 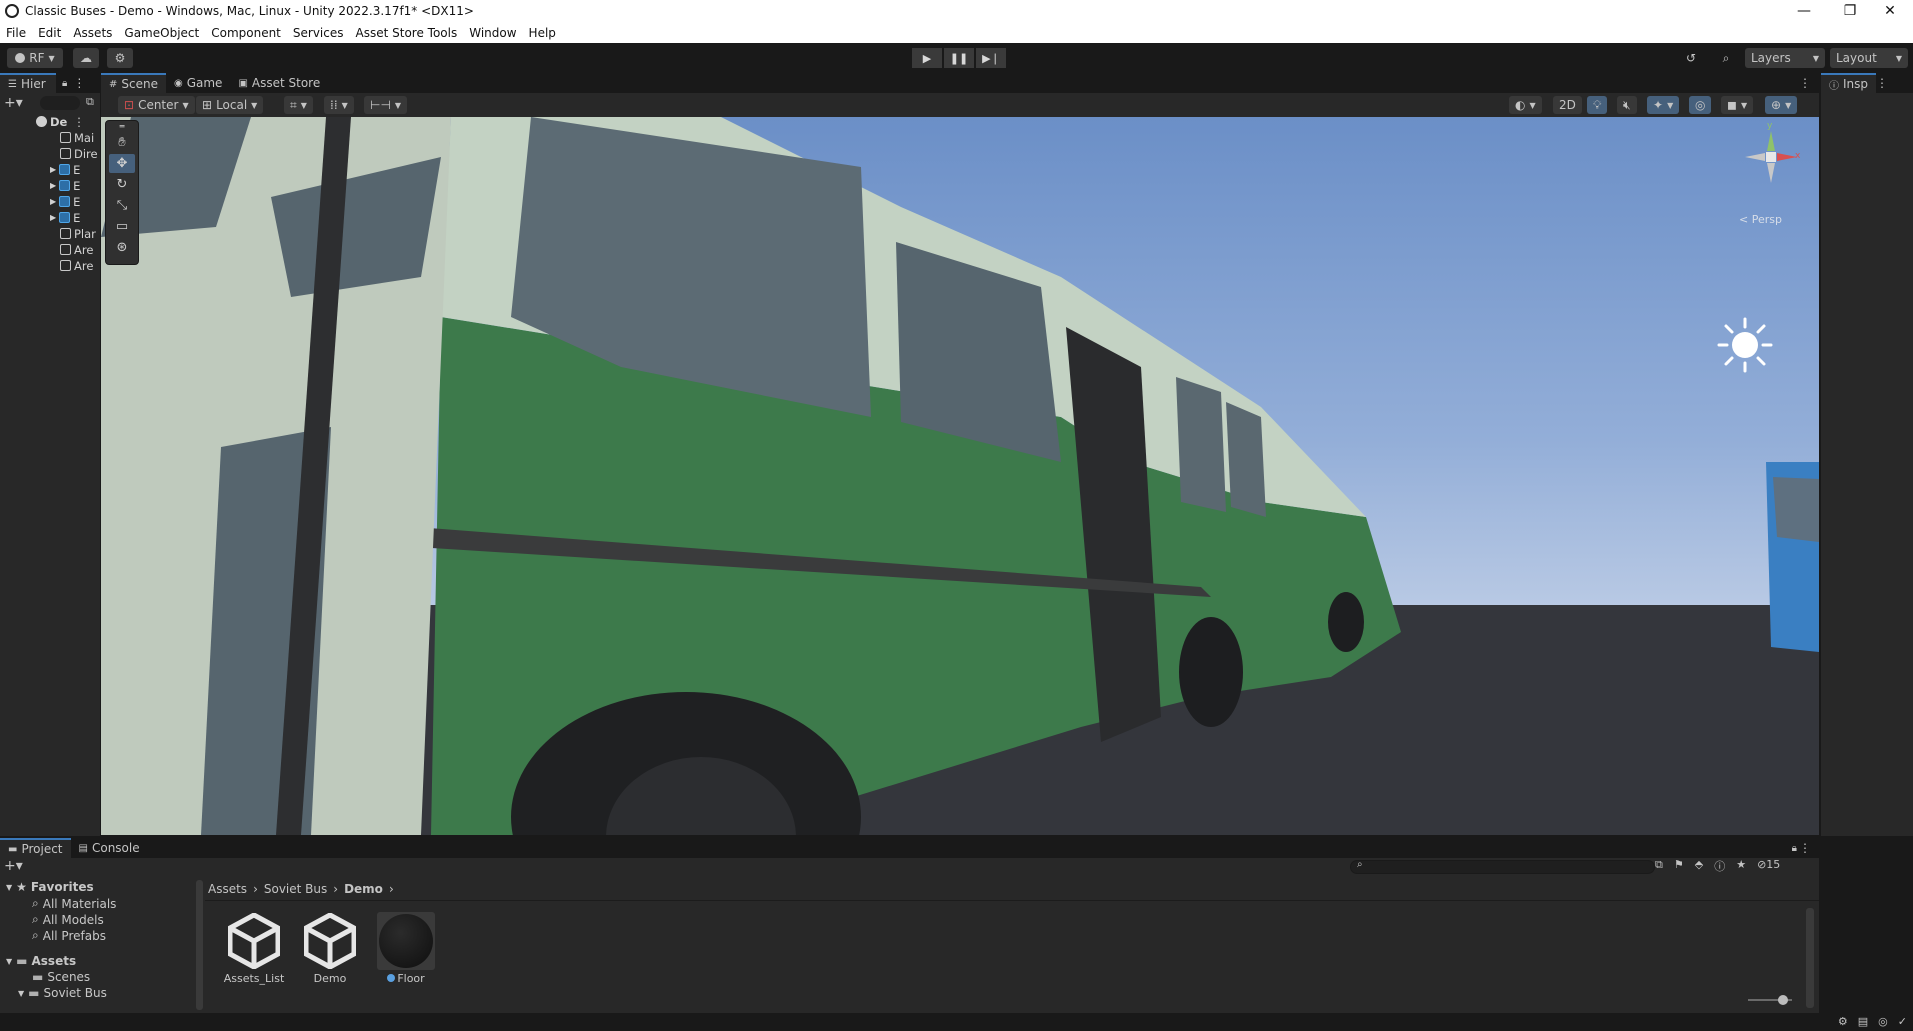 I want to click on auto-generate-lighting-icon: ◎, so click(x=1883, y=1021).